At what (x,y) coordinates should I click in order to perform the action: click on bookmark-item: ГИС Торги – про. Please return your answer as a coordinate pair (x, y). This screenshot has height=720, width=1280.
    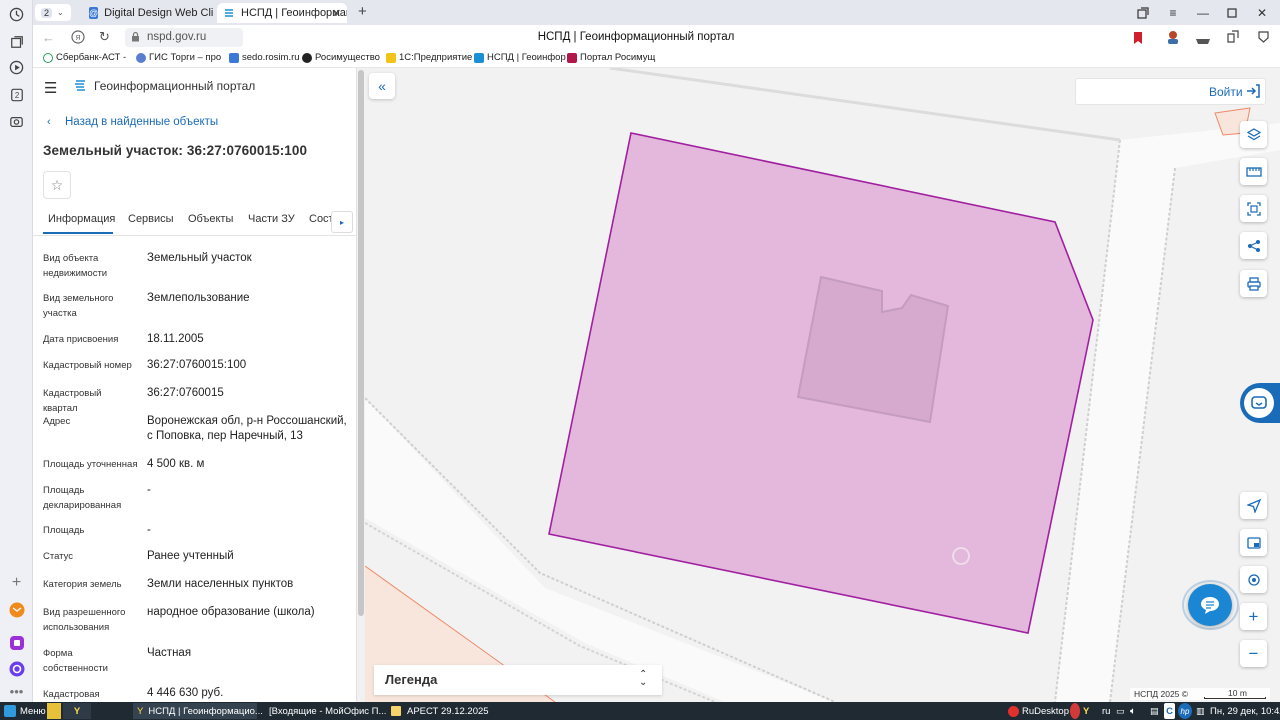
    Looking at the image, I should click on (178, 57).